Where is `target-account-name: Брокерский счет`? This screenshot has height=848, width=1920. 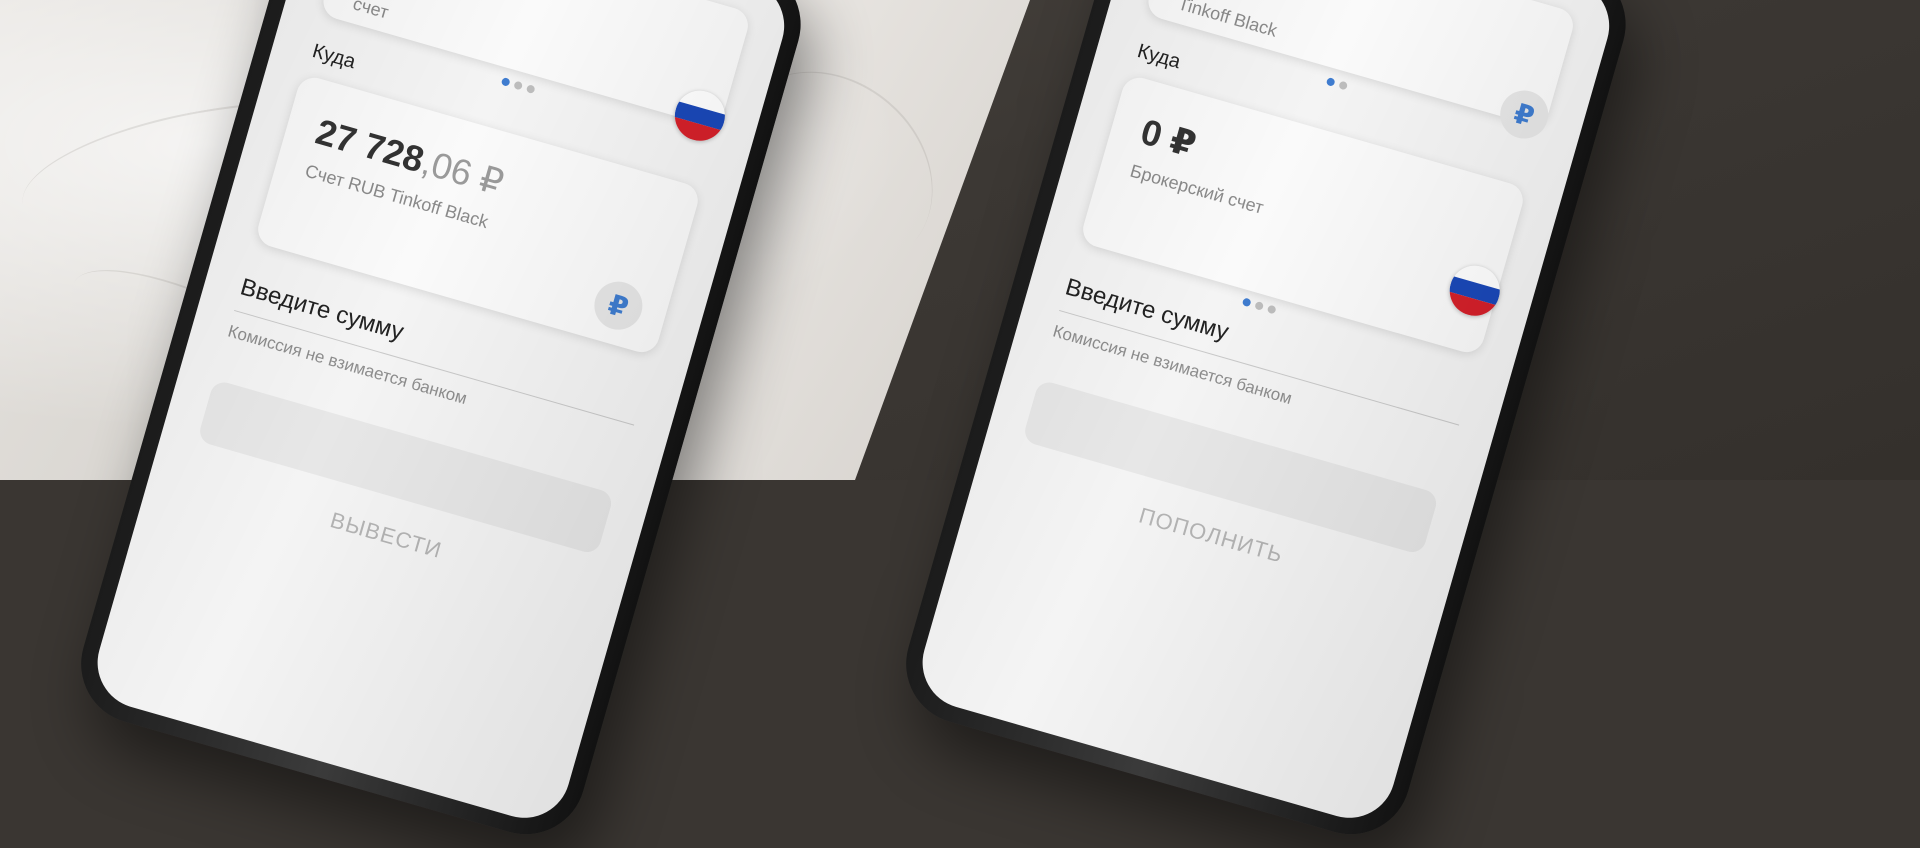 target-account-name: Брокерский счет is located at coordinates (1196, 189).